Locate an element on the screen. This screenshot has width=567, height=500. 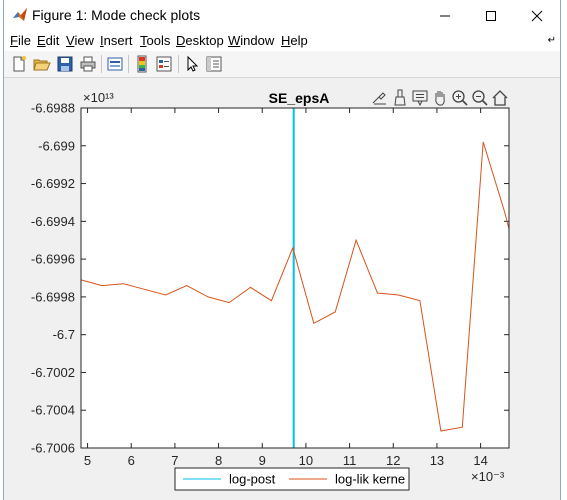
minimize-icon is located at coordinates (445, 16).